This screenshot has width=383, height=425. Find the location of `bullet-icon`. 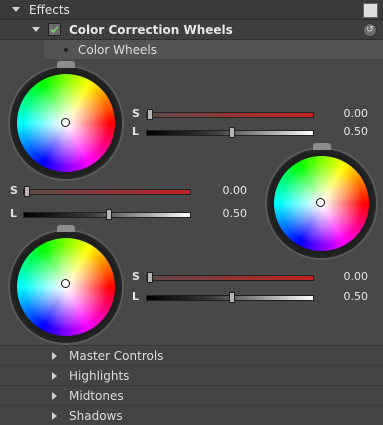

bullet-icon is located at coordinates (66, 49).